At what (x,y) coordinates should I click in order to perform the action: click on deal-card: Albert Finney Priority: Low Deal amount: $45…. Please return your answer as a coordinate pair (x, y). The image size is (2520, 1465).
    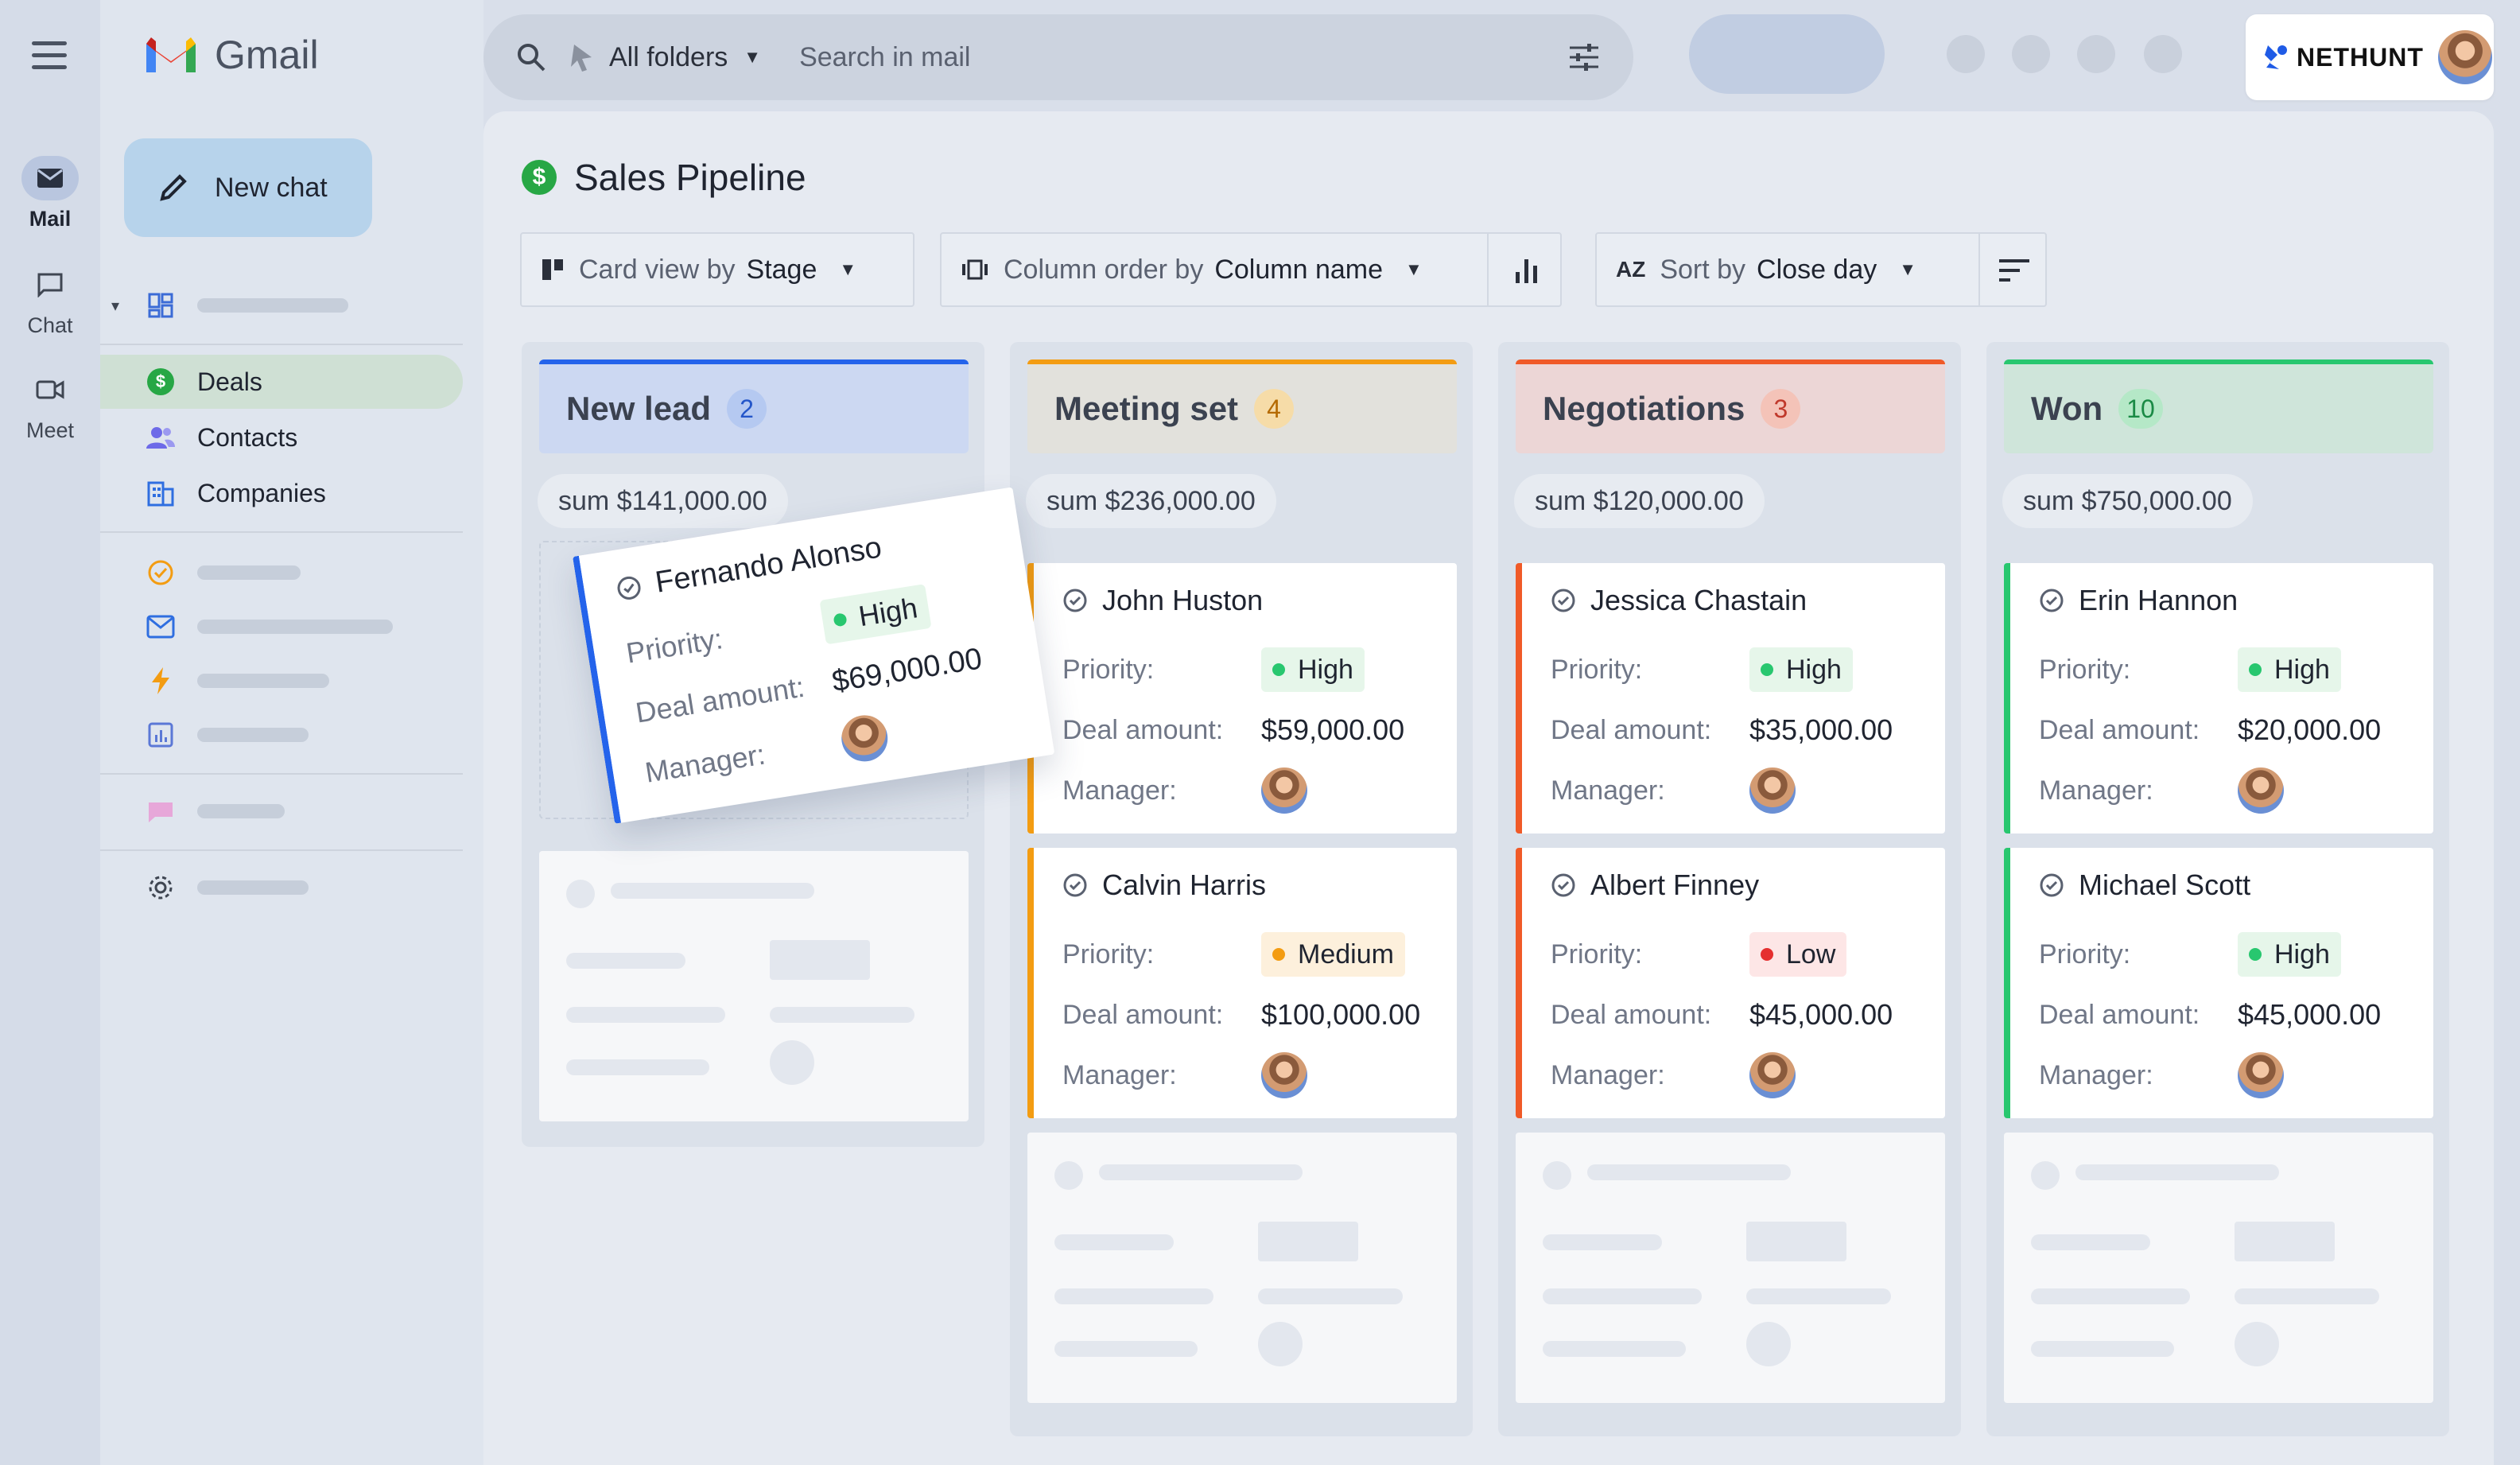
    Looking at the image, I should click on (1730, 983).